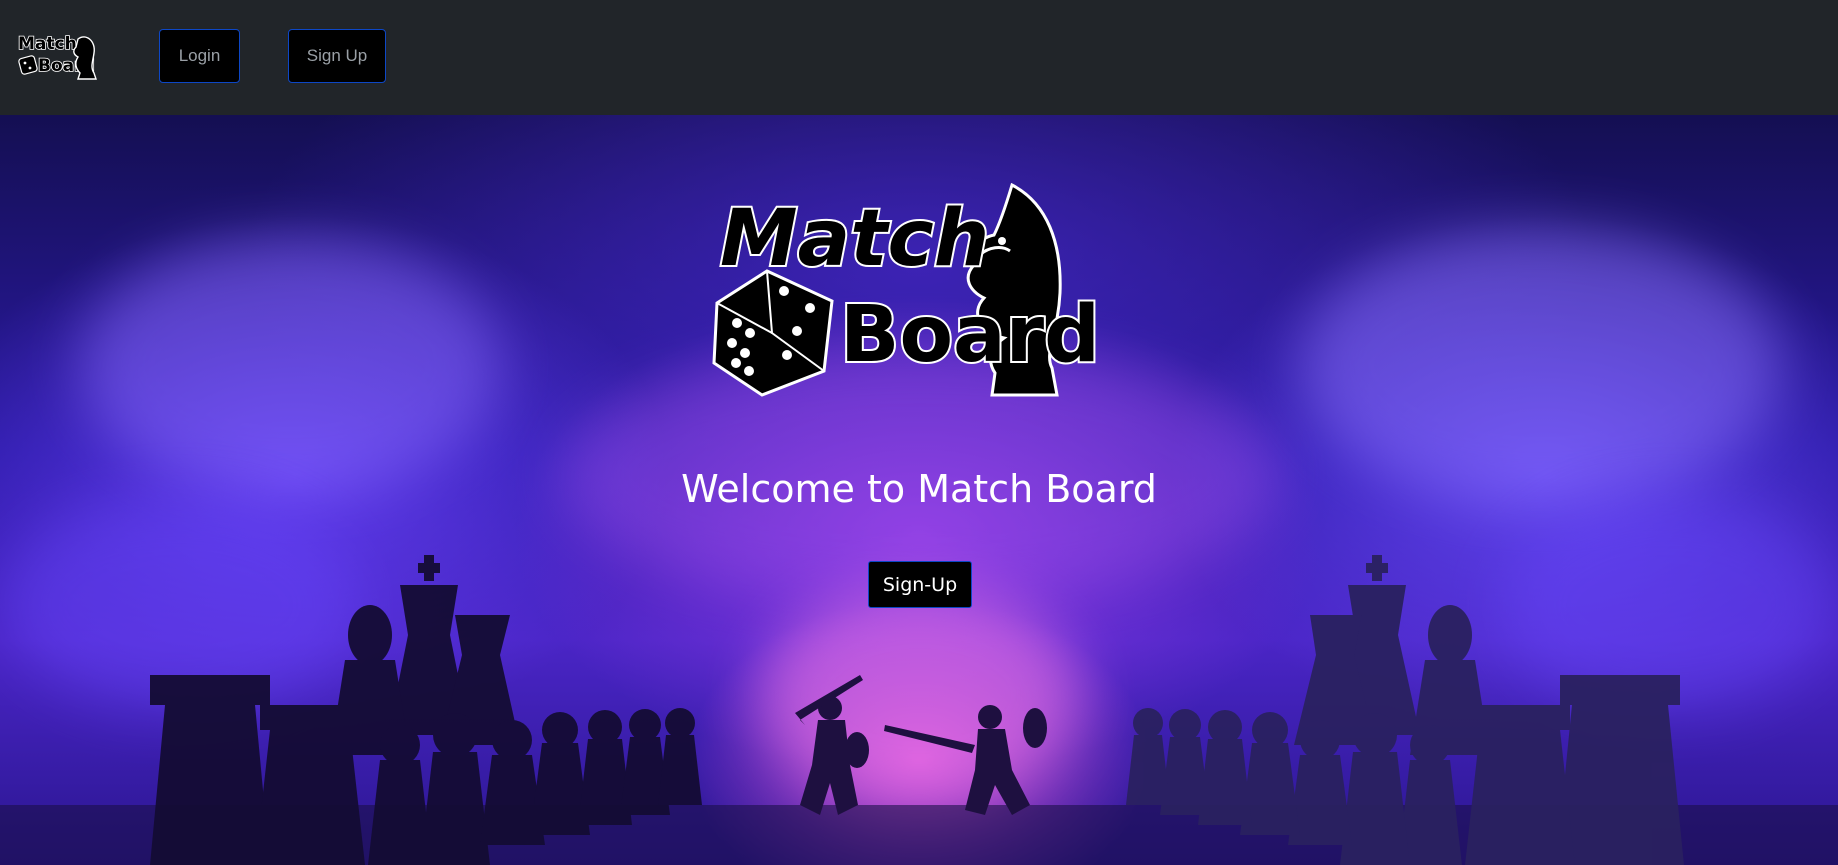 Image resolution: width=1838 pixels, height=865 pixels. Describe the element at coordinates (921, 745) in the screenshot. I see `warrior-figures` at that location.